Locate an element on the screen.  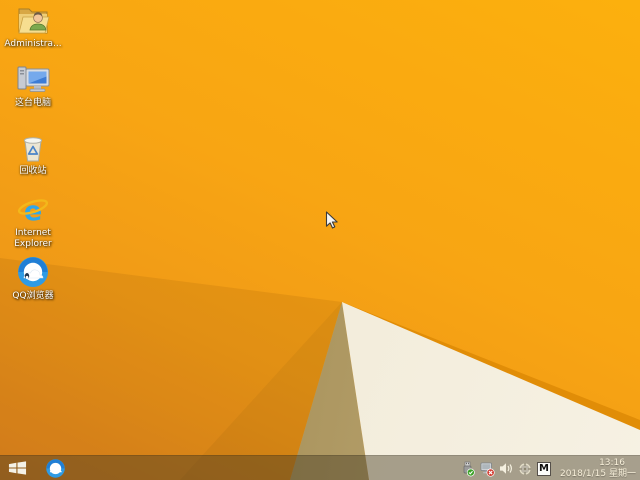
desktop-icon-qq-browser: QQ浏览器 is located at coordinates (33, 278).